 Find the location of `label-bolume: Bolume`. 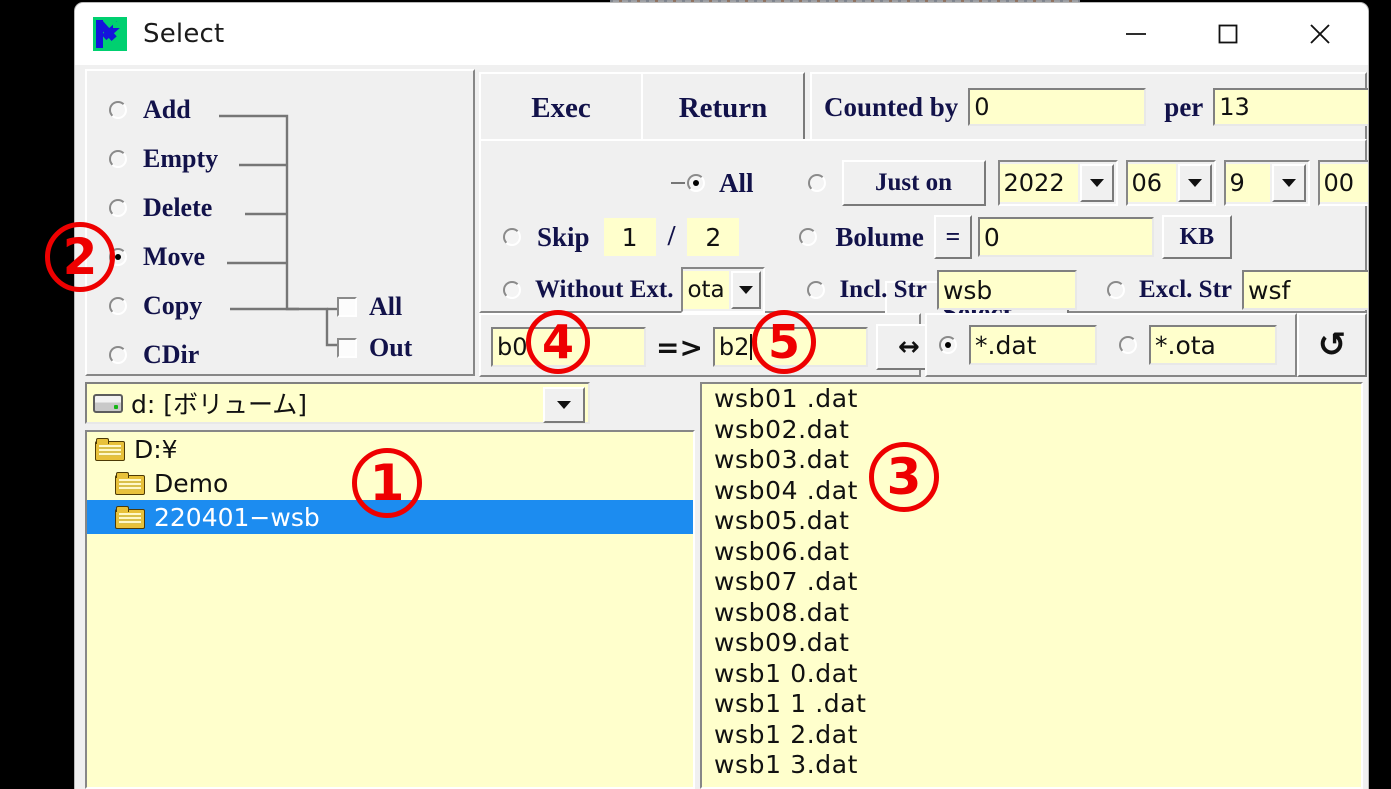

label-bolume: Bolume is located at coordinates (879, 236).